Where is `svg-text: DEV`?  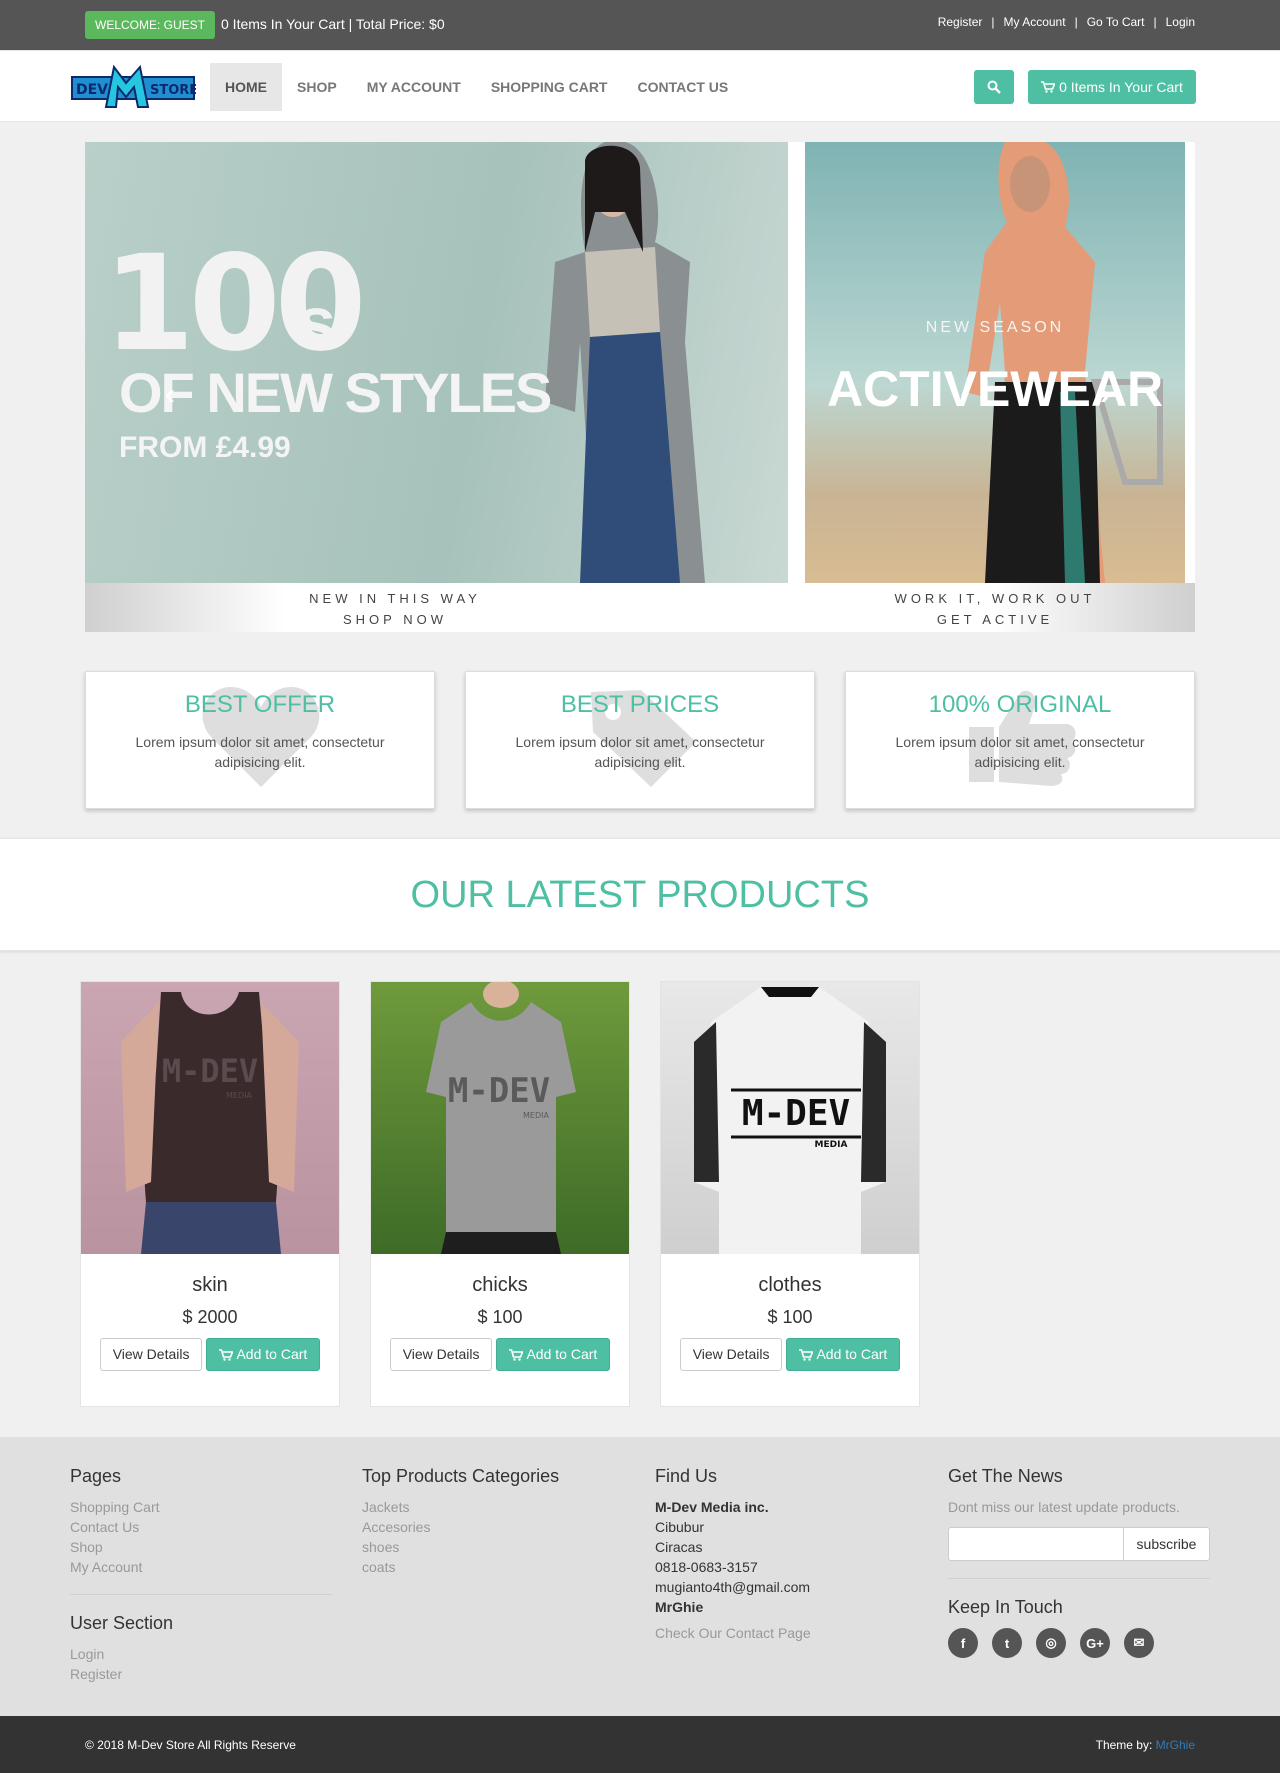
svg-text: DEV is located at coordinates (92, 90).